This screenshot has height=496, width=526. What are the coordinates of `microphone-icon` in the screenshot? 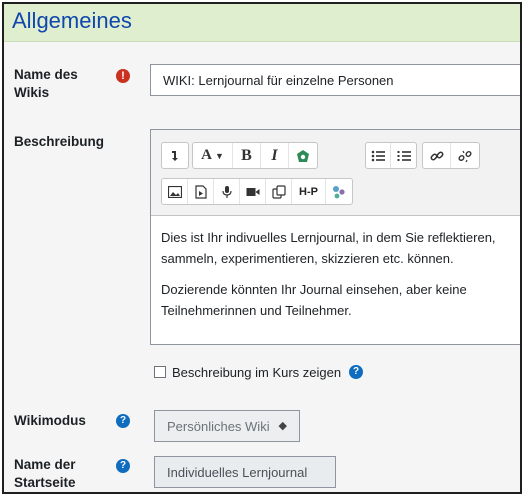 It's located at (227, 191).